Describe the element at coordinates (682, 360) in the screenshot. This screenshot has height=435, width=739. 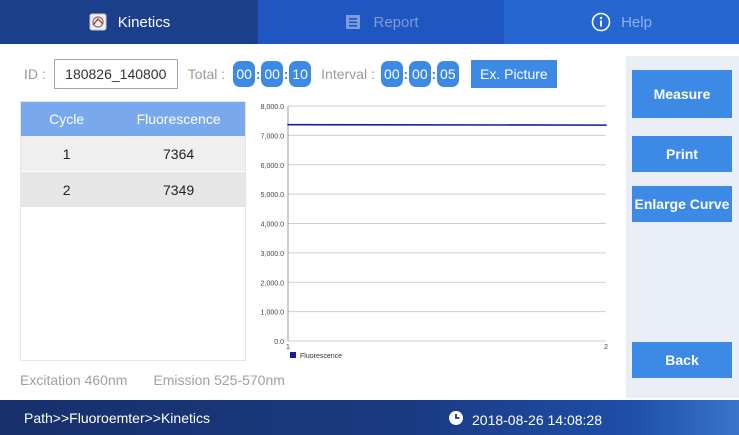
I see `back-button: Back` at that location.